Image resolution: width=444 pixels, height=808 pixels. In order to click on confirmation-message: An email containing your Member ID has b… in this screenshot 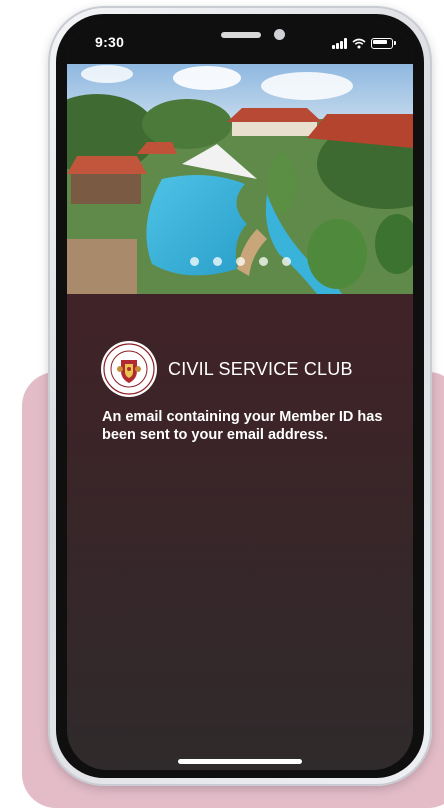, I will do `click(242, 426)`.